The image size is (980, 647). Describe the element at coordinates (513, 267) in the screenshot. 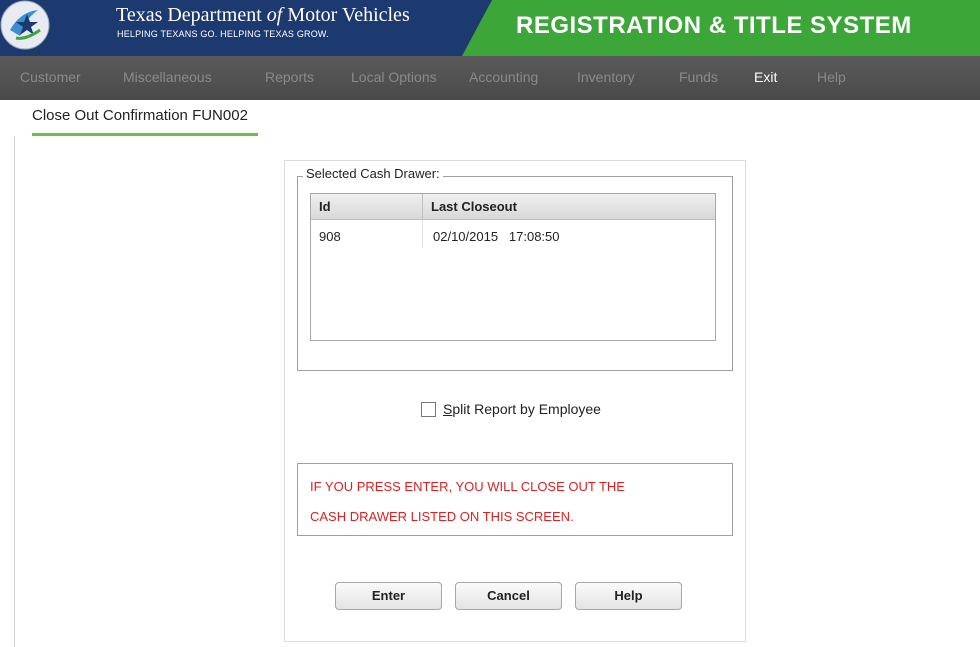

I see `cash-drawer-table: Id Last Closeout 908 02/10/2015 17:08:50` at that location.